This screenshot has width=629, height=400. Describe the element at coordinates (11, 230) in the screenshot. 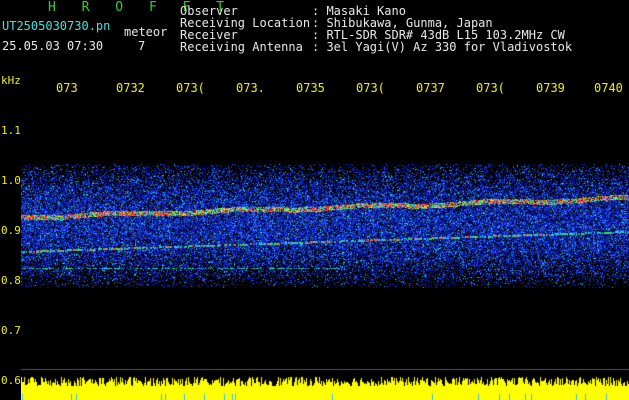

I see `y-tick-label: 0.9` at that location.